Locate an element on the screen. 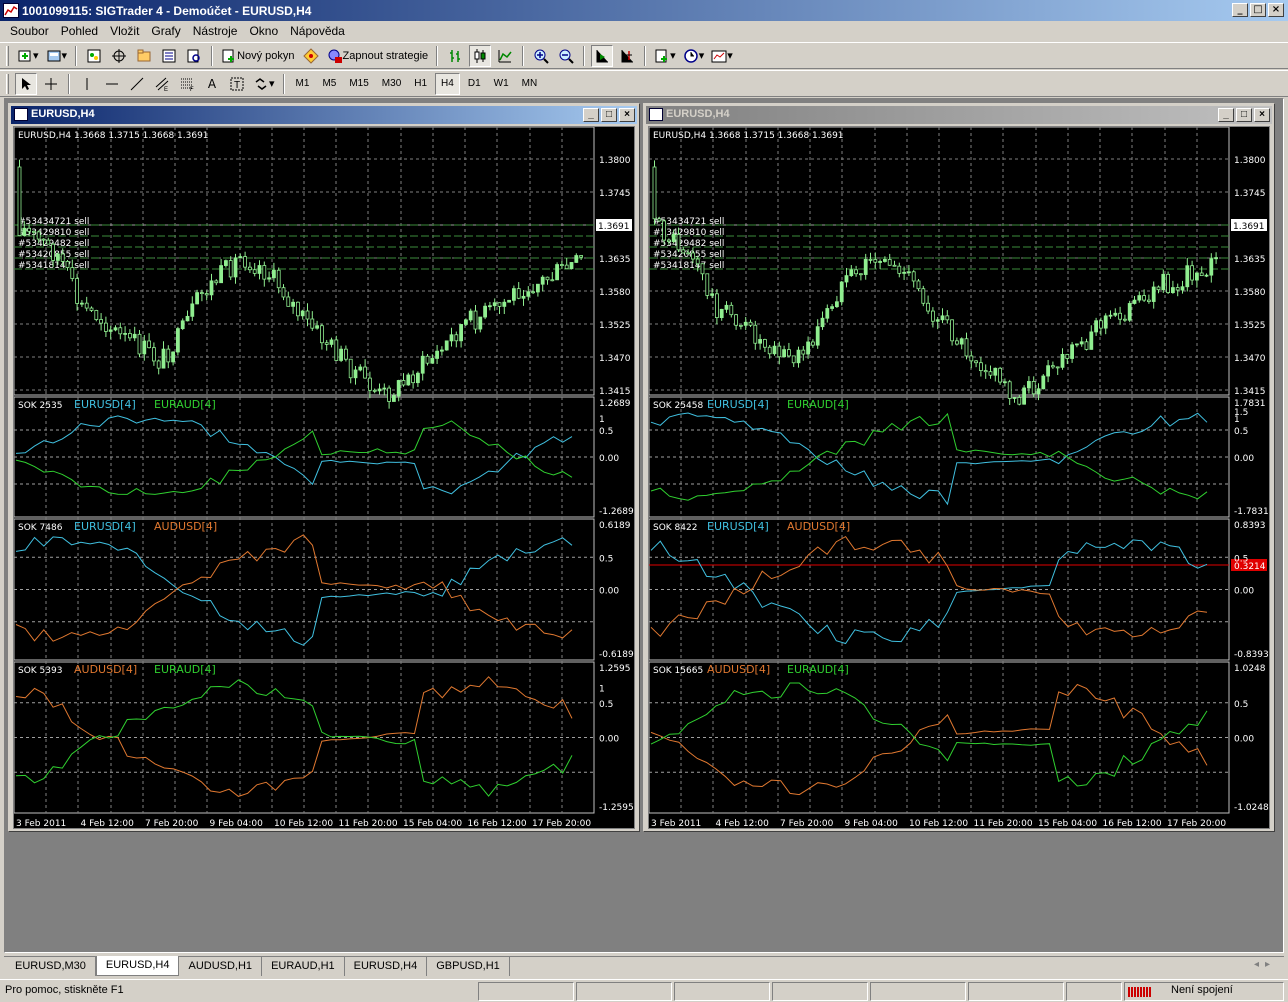  navigator-button is located at coordinates (144, 56).